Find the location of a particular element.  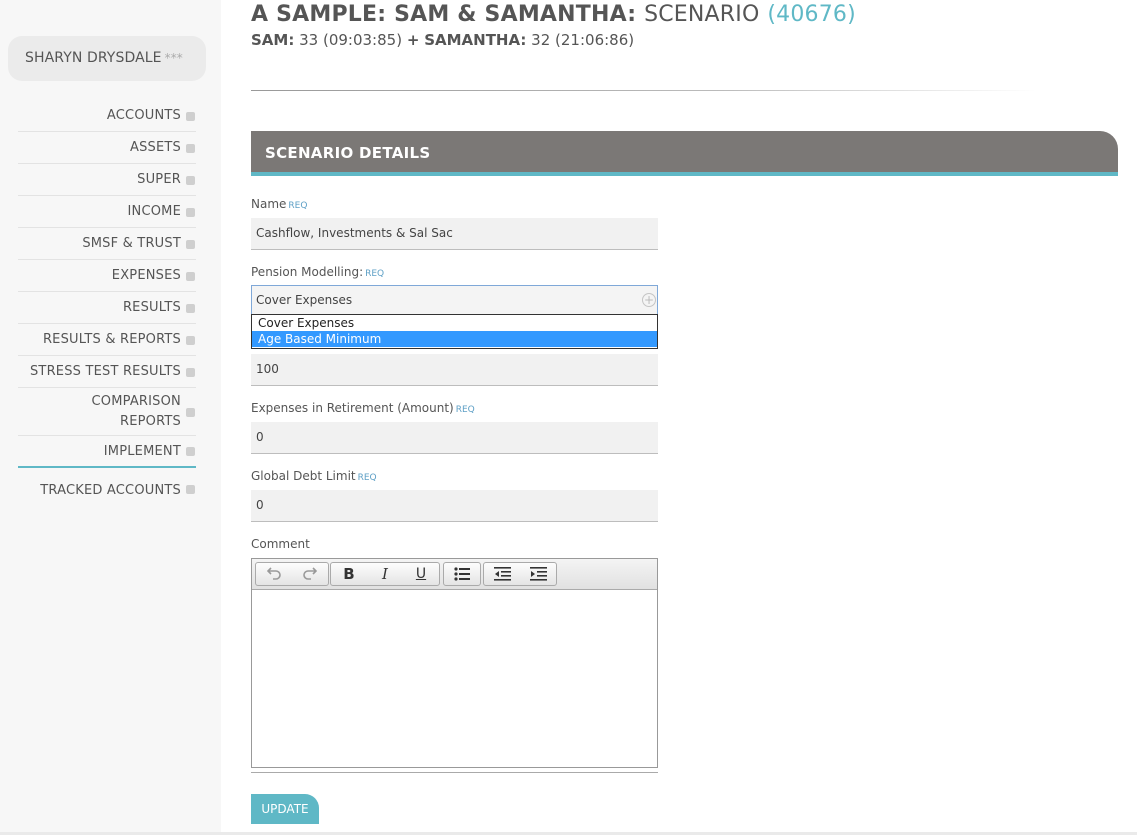

format-group: B I U is located at coordinates (385, 574).